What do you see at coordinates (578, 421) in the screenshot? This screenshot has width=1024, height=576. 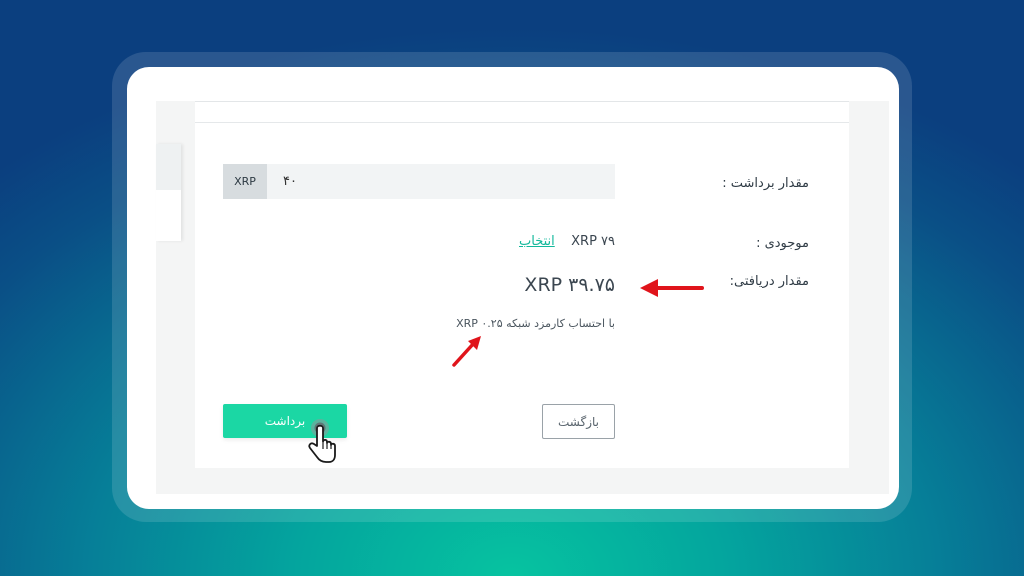 I see `back-button: بازگشت` at bounding box center [578, 421].